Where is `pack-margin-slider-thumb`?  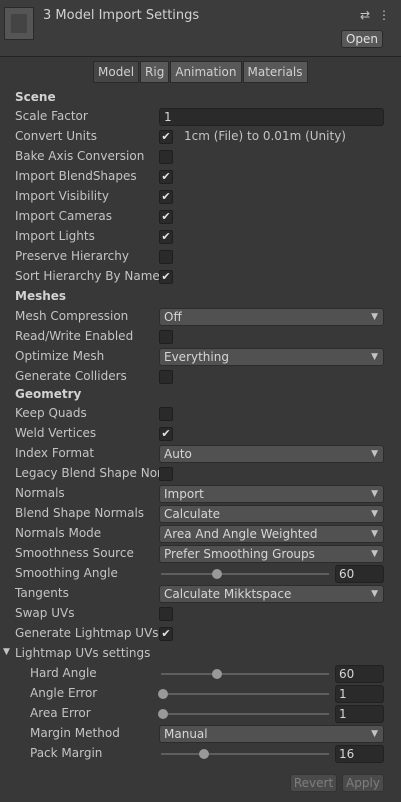
pack-margin-slider-thumb is located at coordinates (204, 754).